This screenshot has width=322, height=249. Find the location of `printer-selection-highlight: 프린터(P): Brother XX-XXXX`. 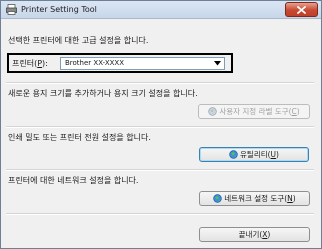

printer-selection-highlight: 프린터(P): Brother XX-XXXX is located at coordinates (120, 63).